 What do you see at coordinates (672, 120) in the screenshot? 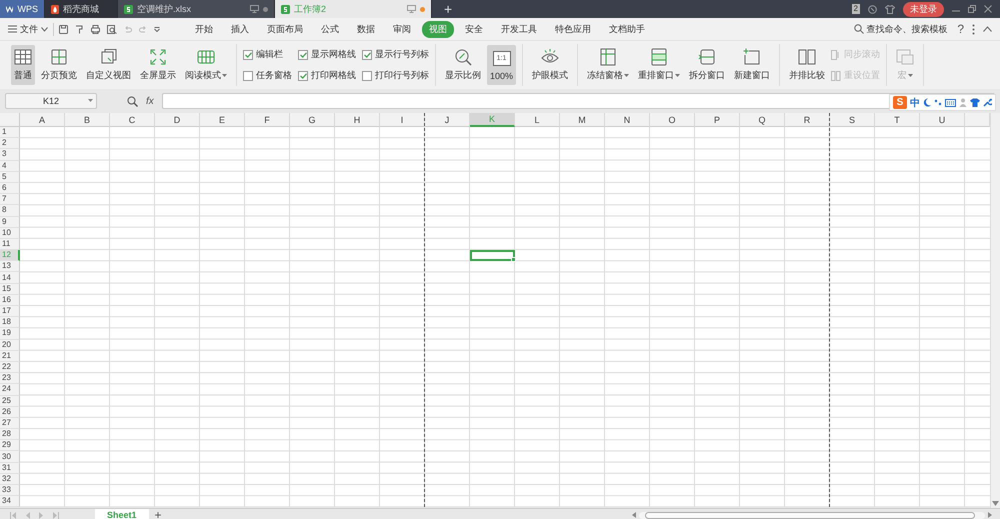
I see `column-header: O` at bounding box center [672, 120].